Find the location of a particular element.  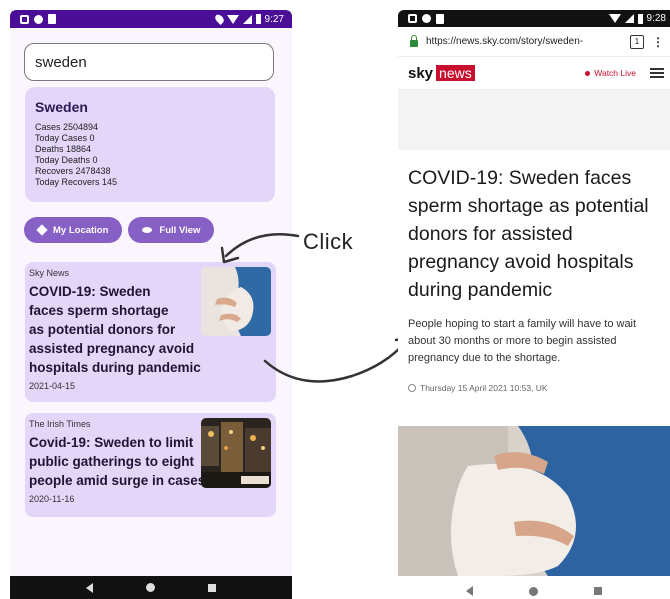

lock-icon is located at coordinates (414, 40).